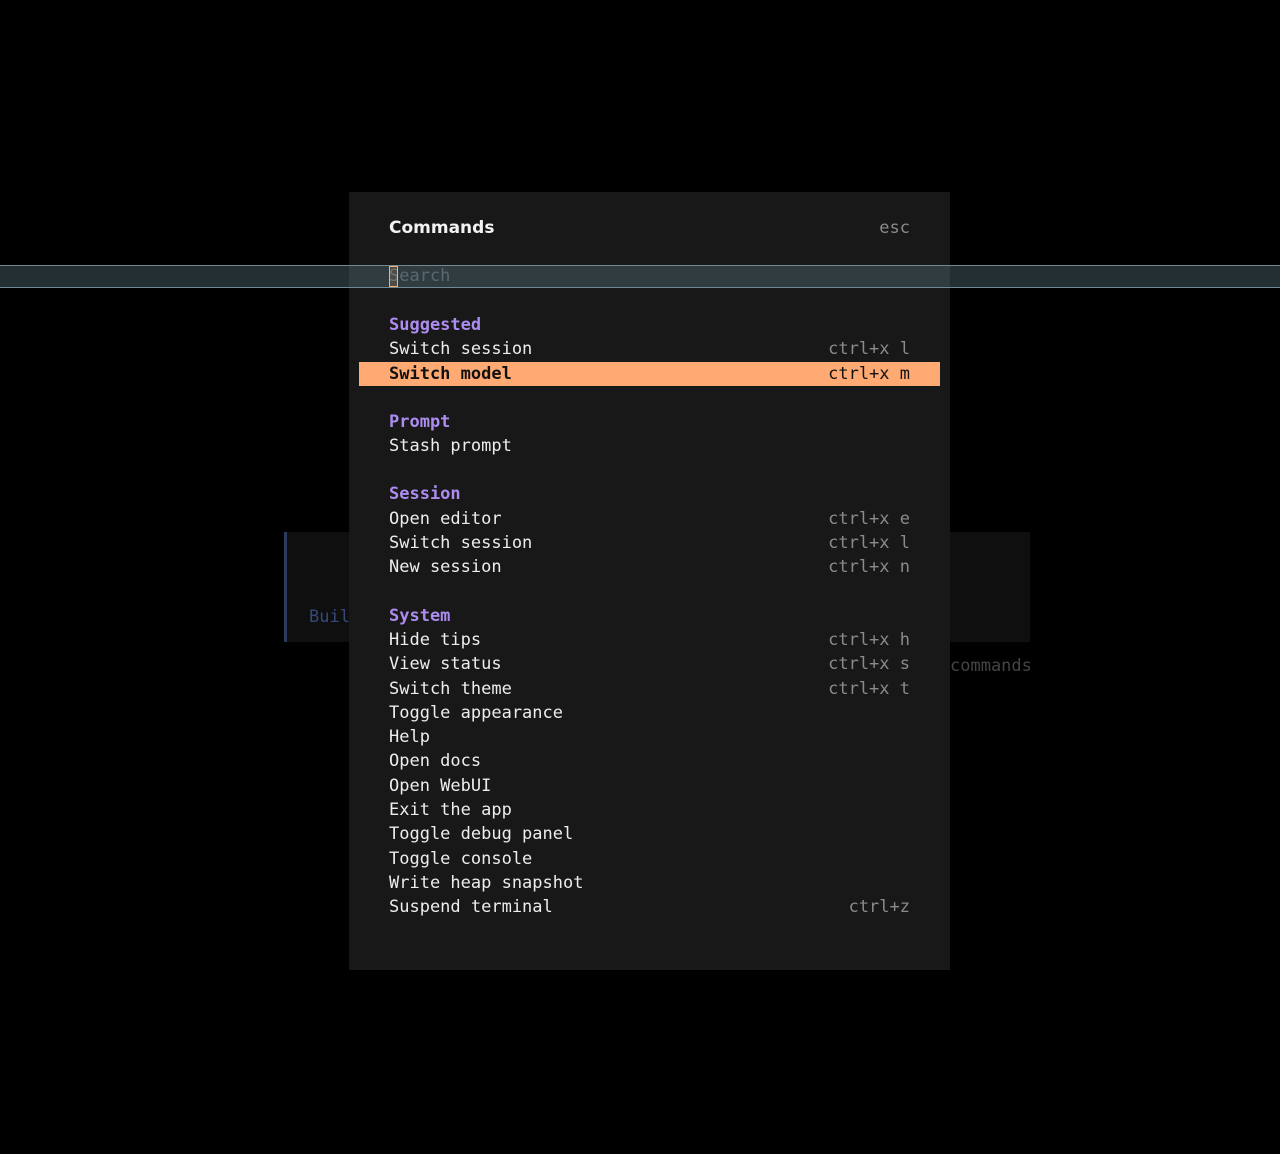  What do you see at coordinates (440, 785) in the screenshot?
I see `command-label: Open WebUI` at bounding box center [440, 785].